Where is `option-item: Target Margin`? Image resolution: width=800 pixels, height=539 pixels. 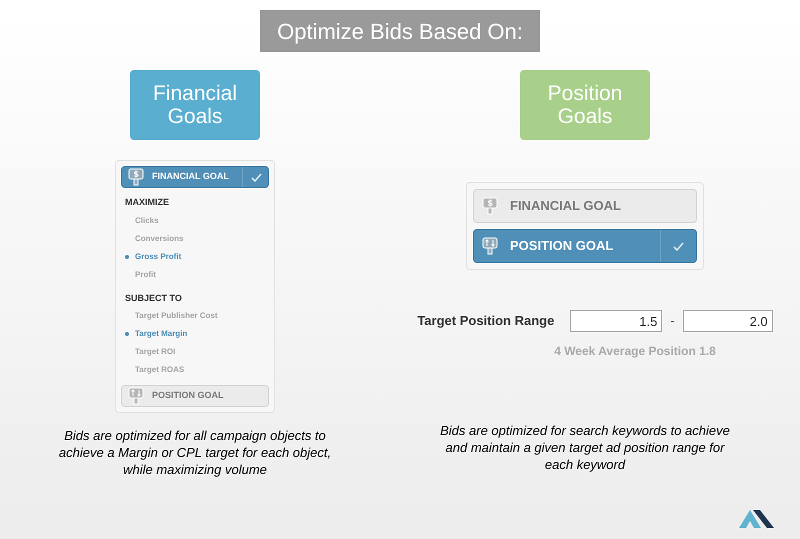 option-item: Target Margin is located at coordinates (195, 334).